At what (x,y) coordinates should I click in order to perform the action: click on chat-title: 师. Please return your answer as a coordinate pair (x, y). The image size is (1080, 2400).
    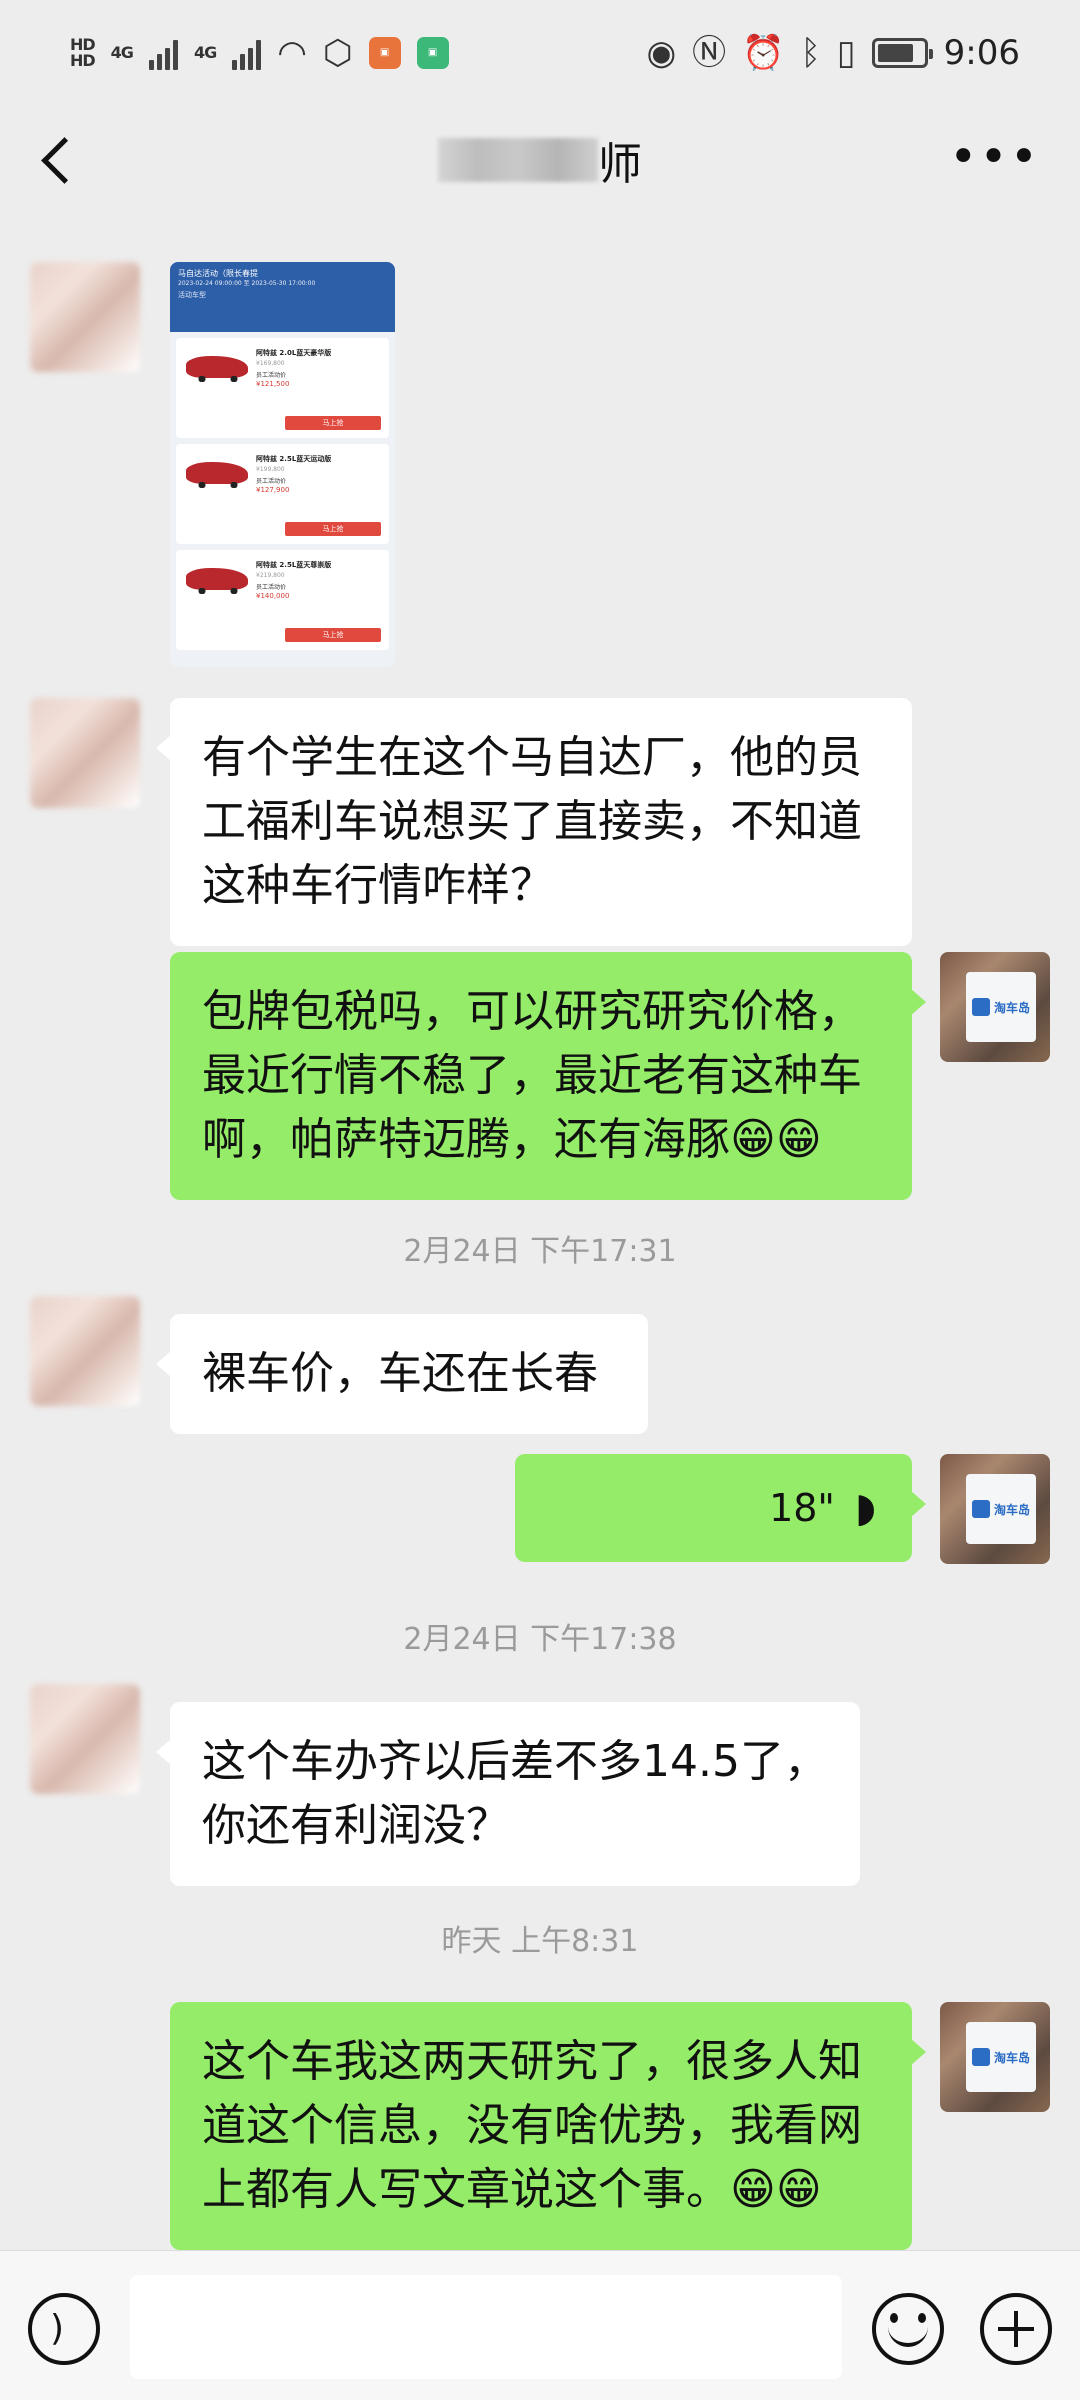
    Looking at the image, I should click on (540, 160).